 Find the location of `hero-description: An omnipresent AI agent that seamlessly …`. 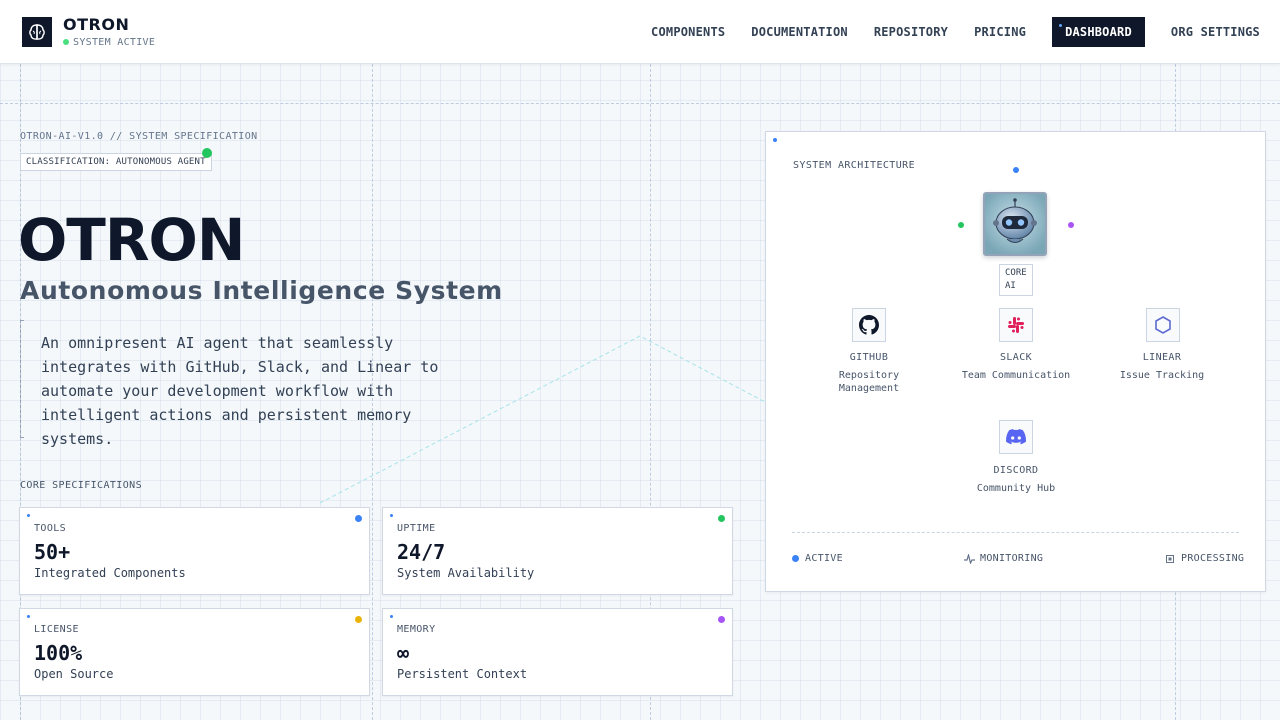

hero-description: An omnipresent AI agent that seamlessly … is located at coordinates (240, 391).